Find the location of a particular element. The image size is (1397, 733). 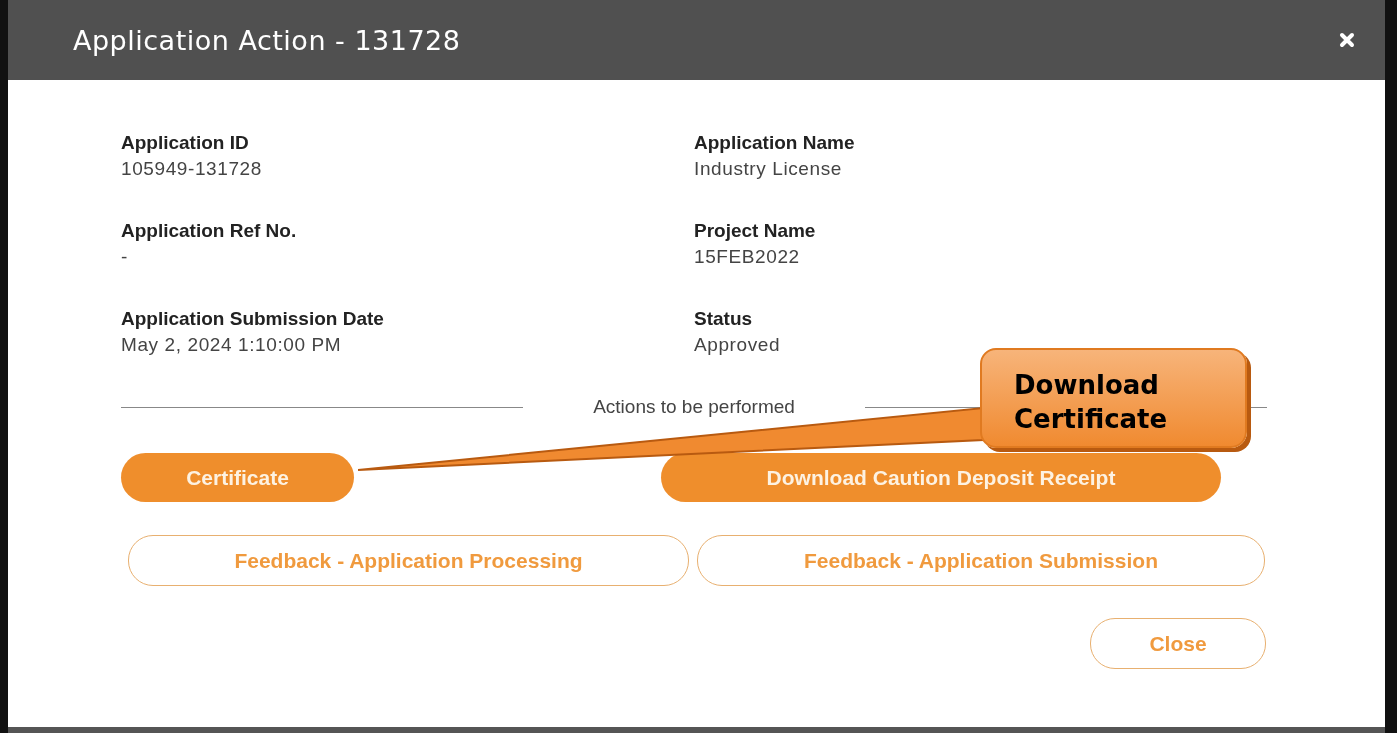

dialog-title: Application Action - 131728 is located at coordinates (267, 40).